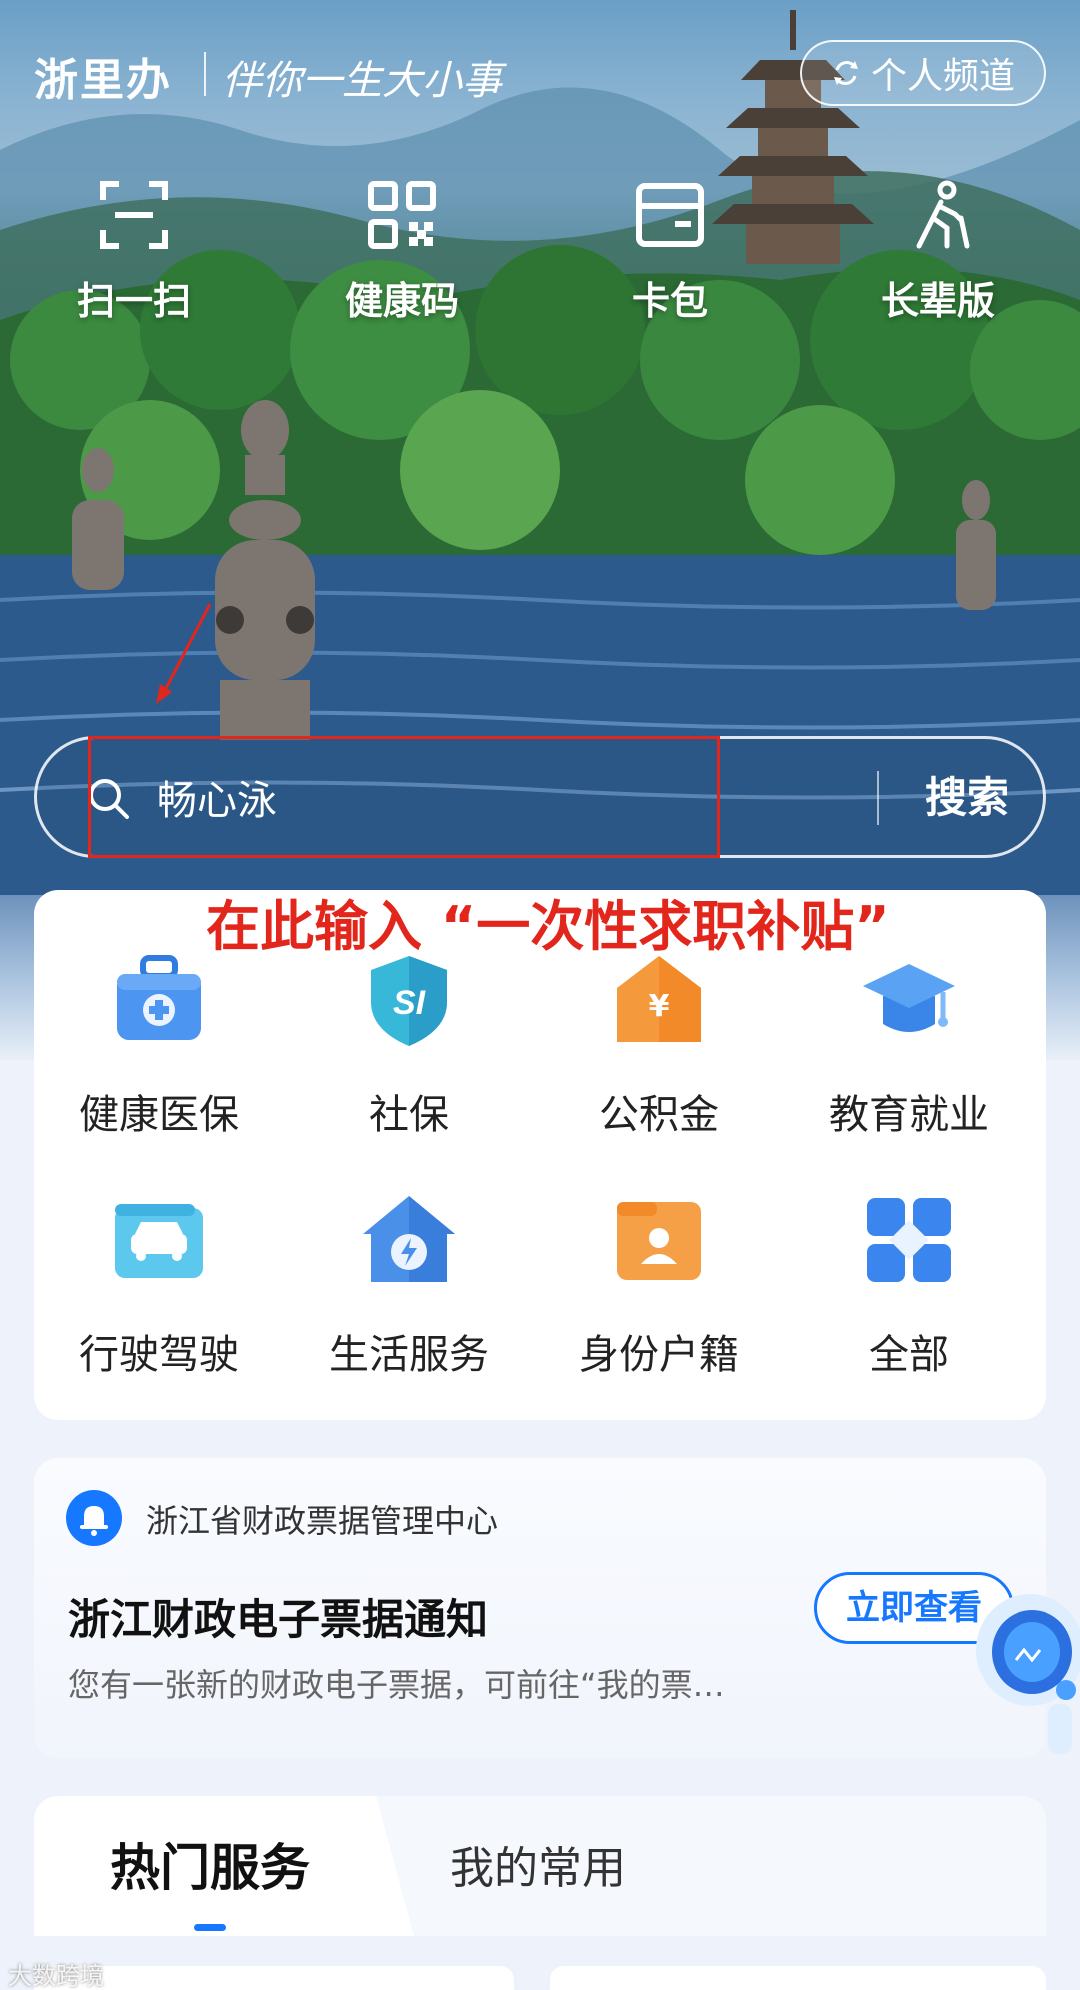 This screenshot has width=1080, height=1990. What do you see at coordinates (409, 1290) in the screenshot?
I see `service-life-services: 生活服务` at bounding box center [409, 1290].